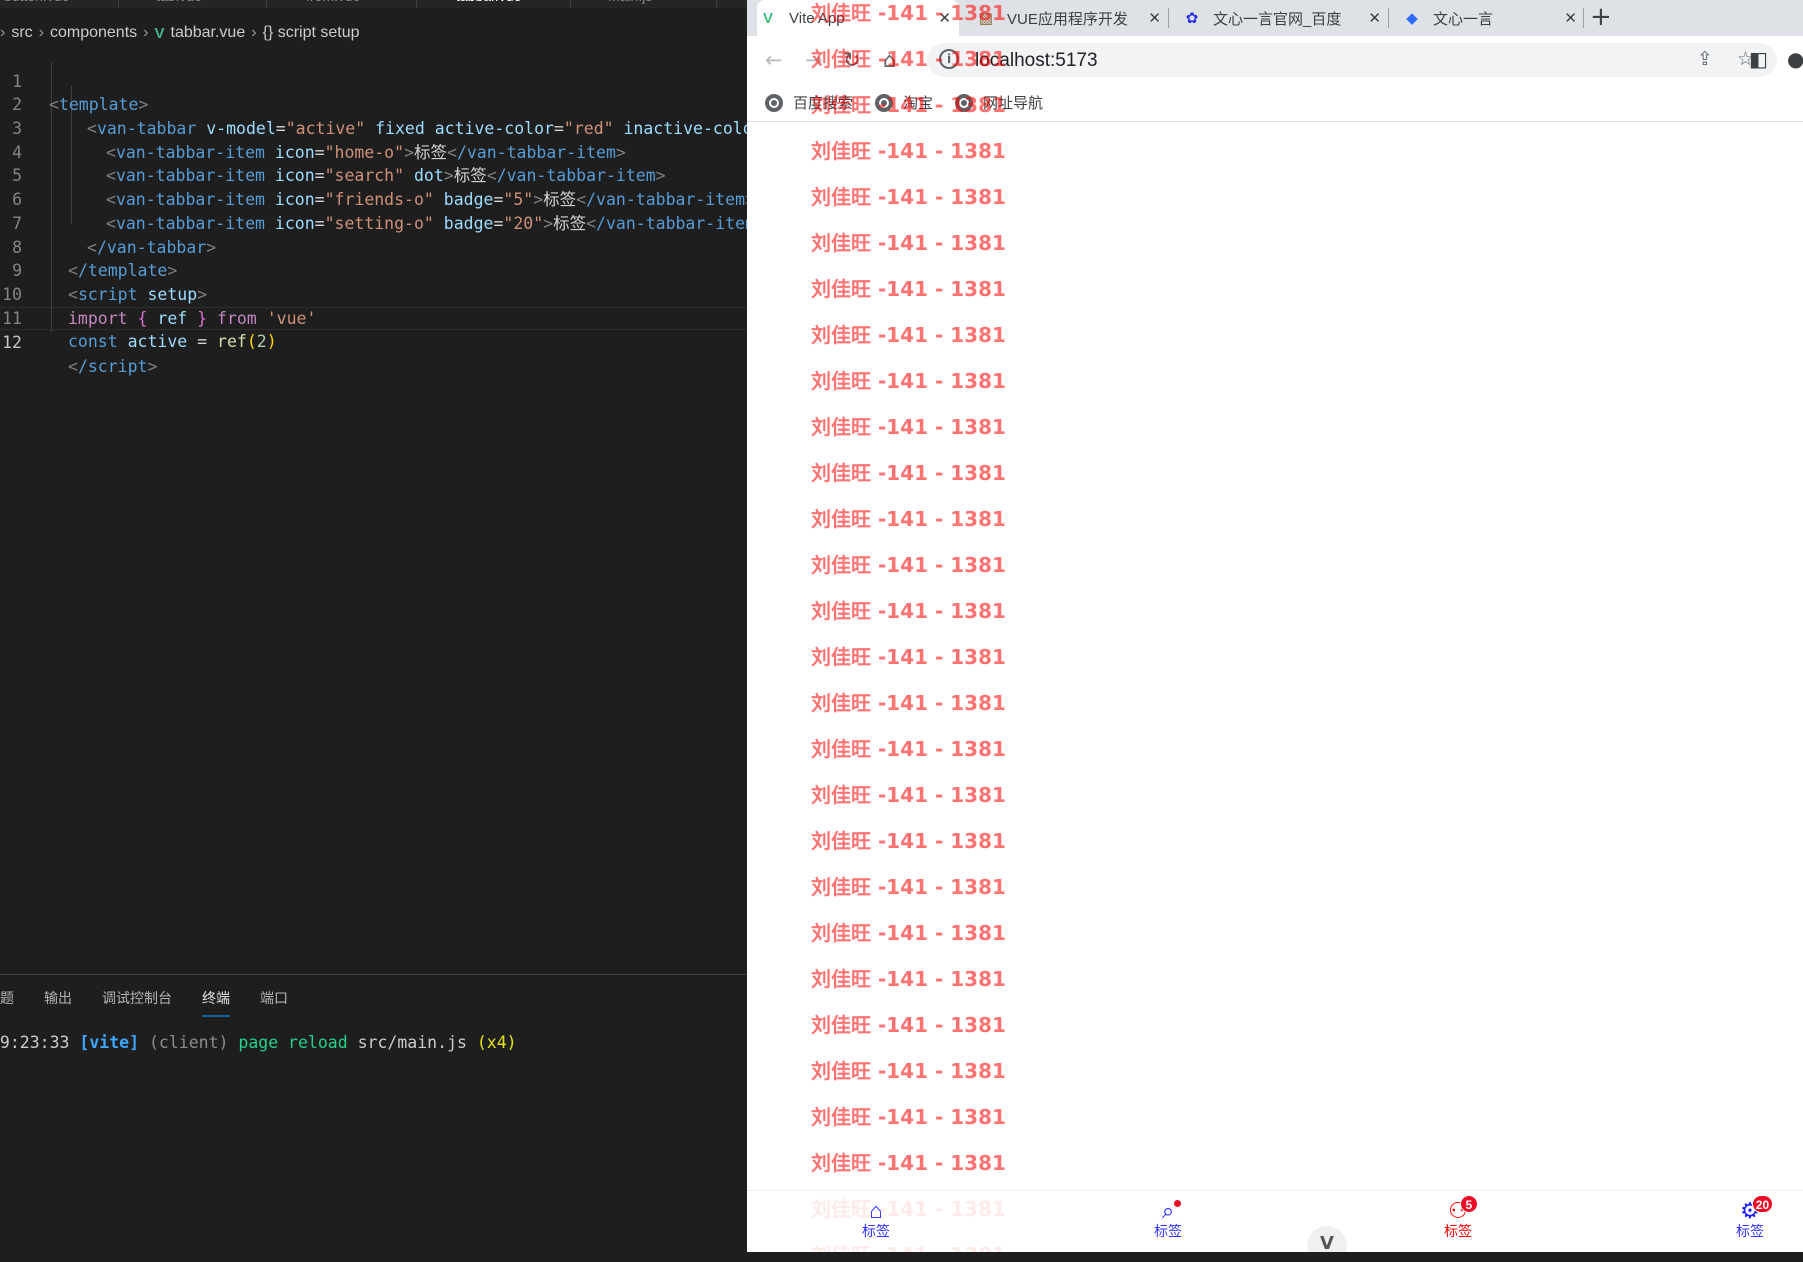  I want to click on editor-tab-main-js: main.js, so click(630, 4).